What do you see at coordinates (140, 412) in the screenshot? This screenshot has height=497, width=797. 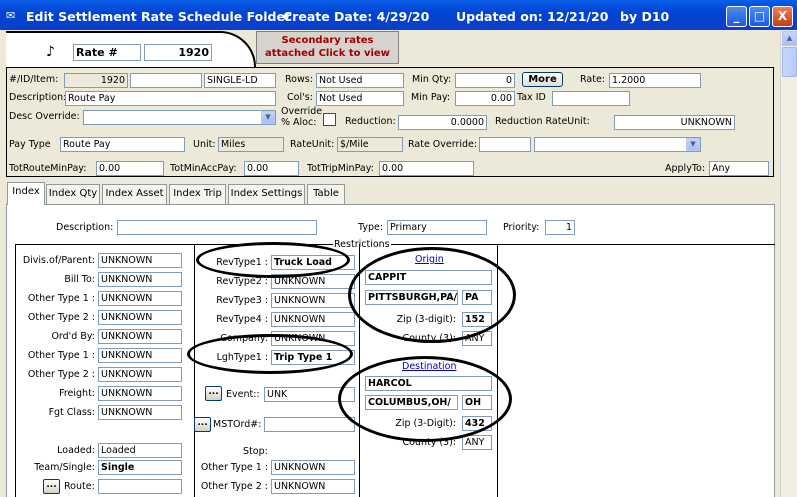 I see `fgt-class-field: UNKNOWN` at bounding box center [140, 412].